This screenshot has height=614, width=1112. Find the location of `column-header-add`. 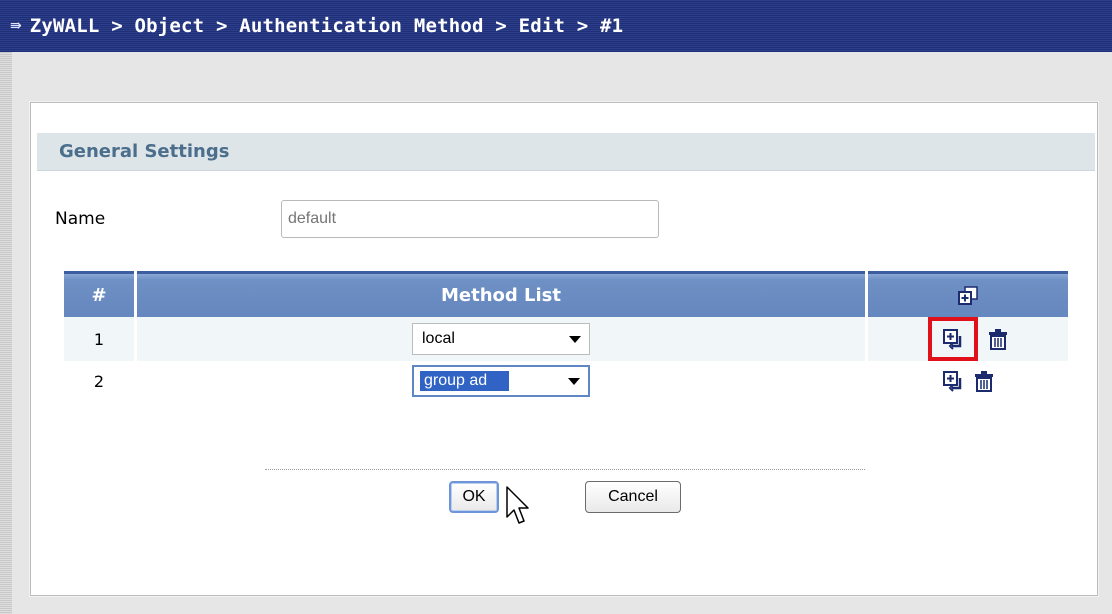

column-header-add is located at coordinates (968, 294).